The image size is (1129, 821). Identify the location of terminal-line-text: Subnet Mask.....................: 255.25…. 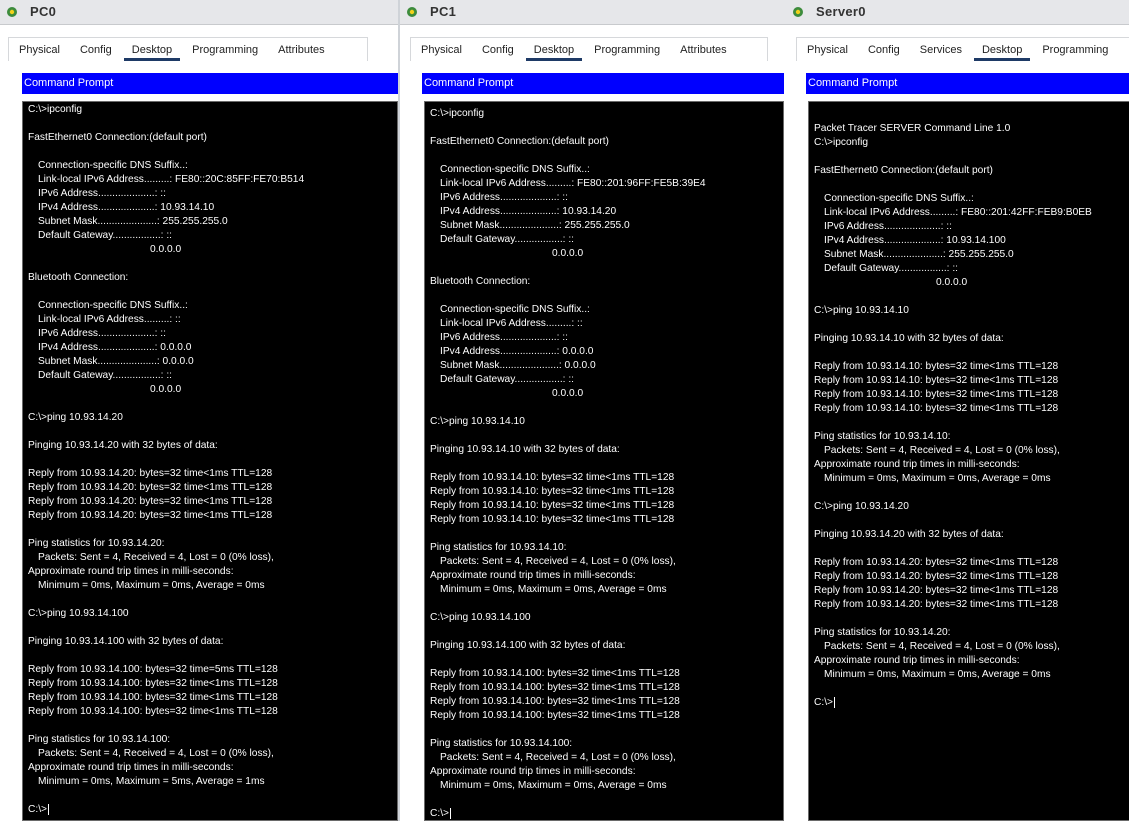
(919, 254).